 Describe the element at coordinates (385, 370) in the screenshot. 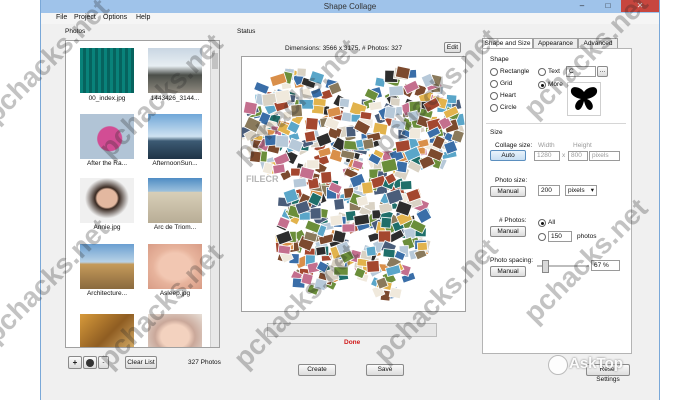

I see `save-button: Save` at that location.